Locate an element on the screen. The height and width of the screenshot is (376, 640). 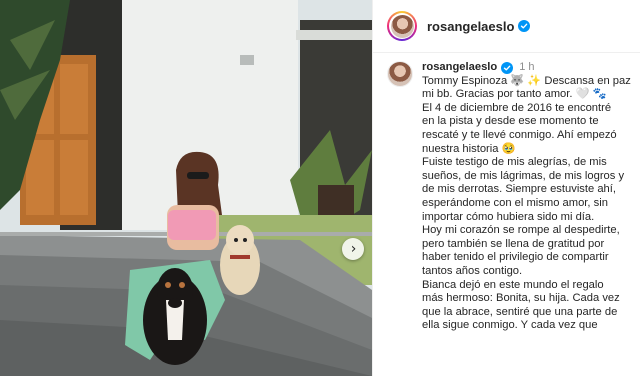
caption-line: nuestra historia 🥹 is located at coordinates (469, 148).